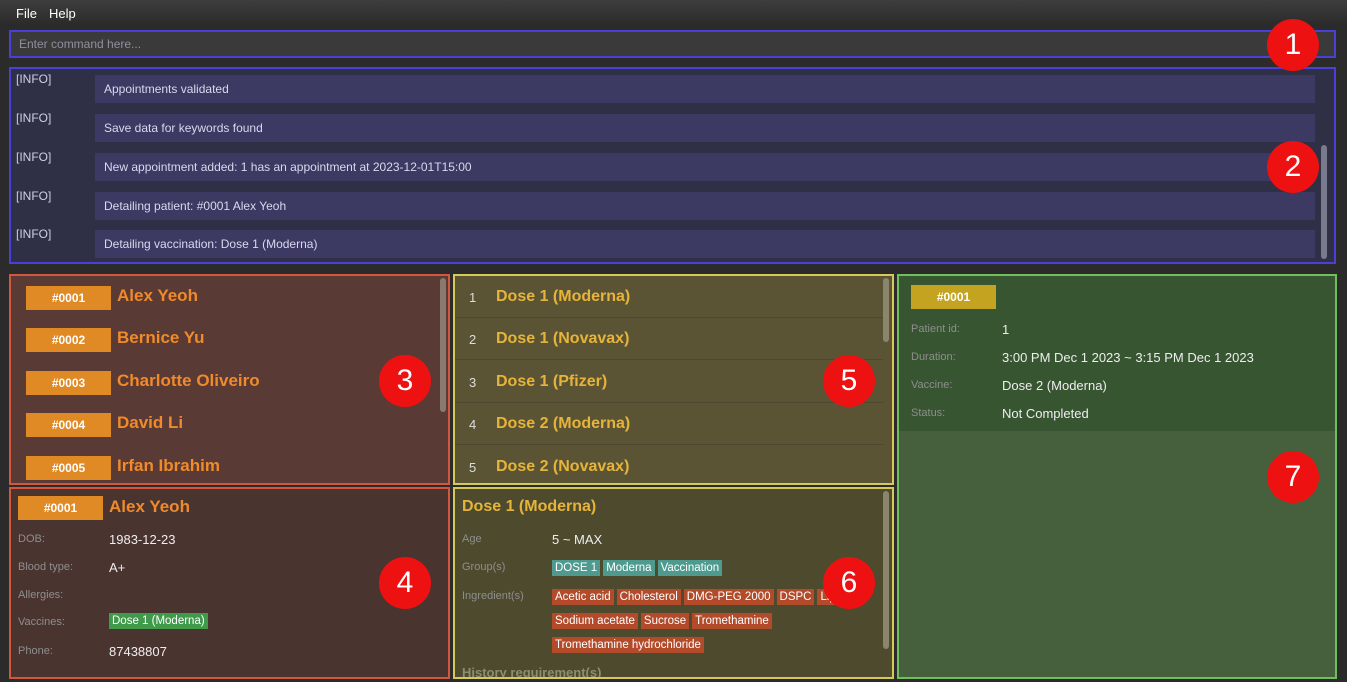  Describe the element at coordinates (1293, 167) in the screenshot. I see `annotation-badge-2: 2` at that location.